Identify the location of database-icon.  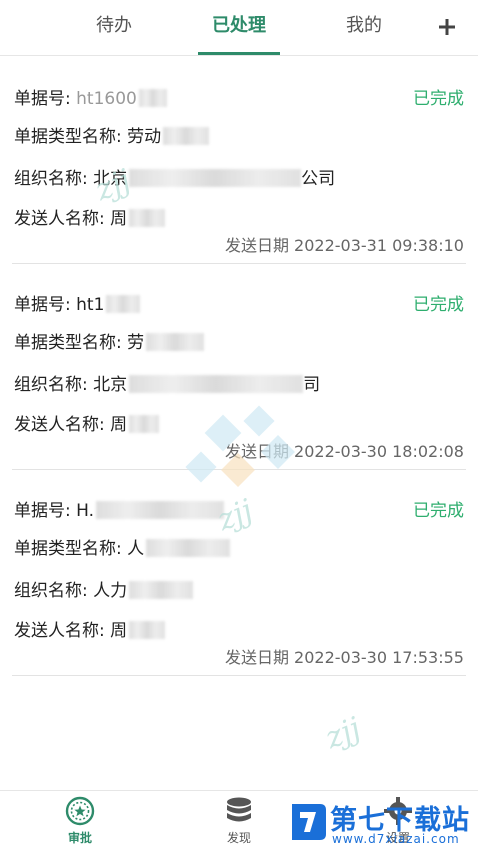
(239, 809).